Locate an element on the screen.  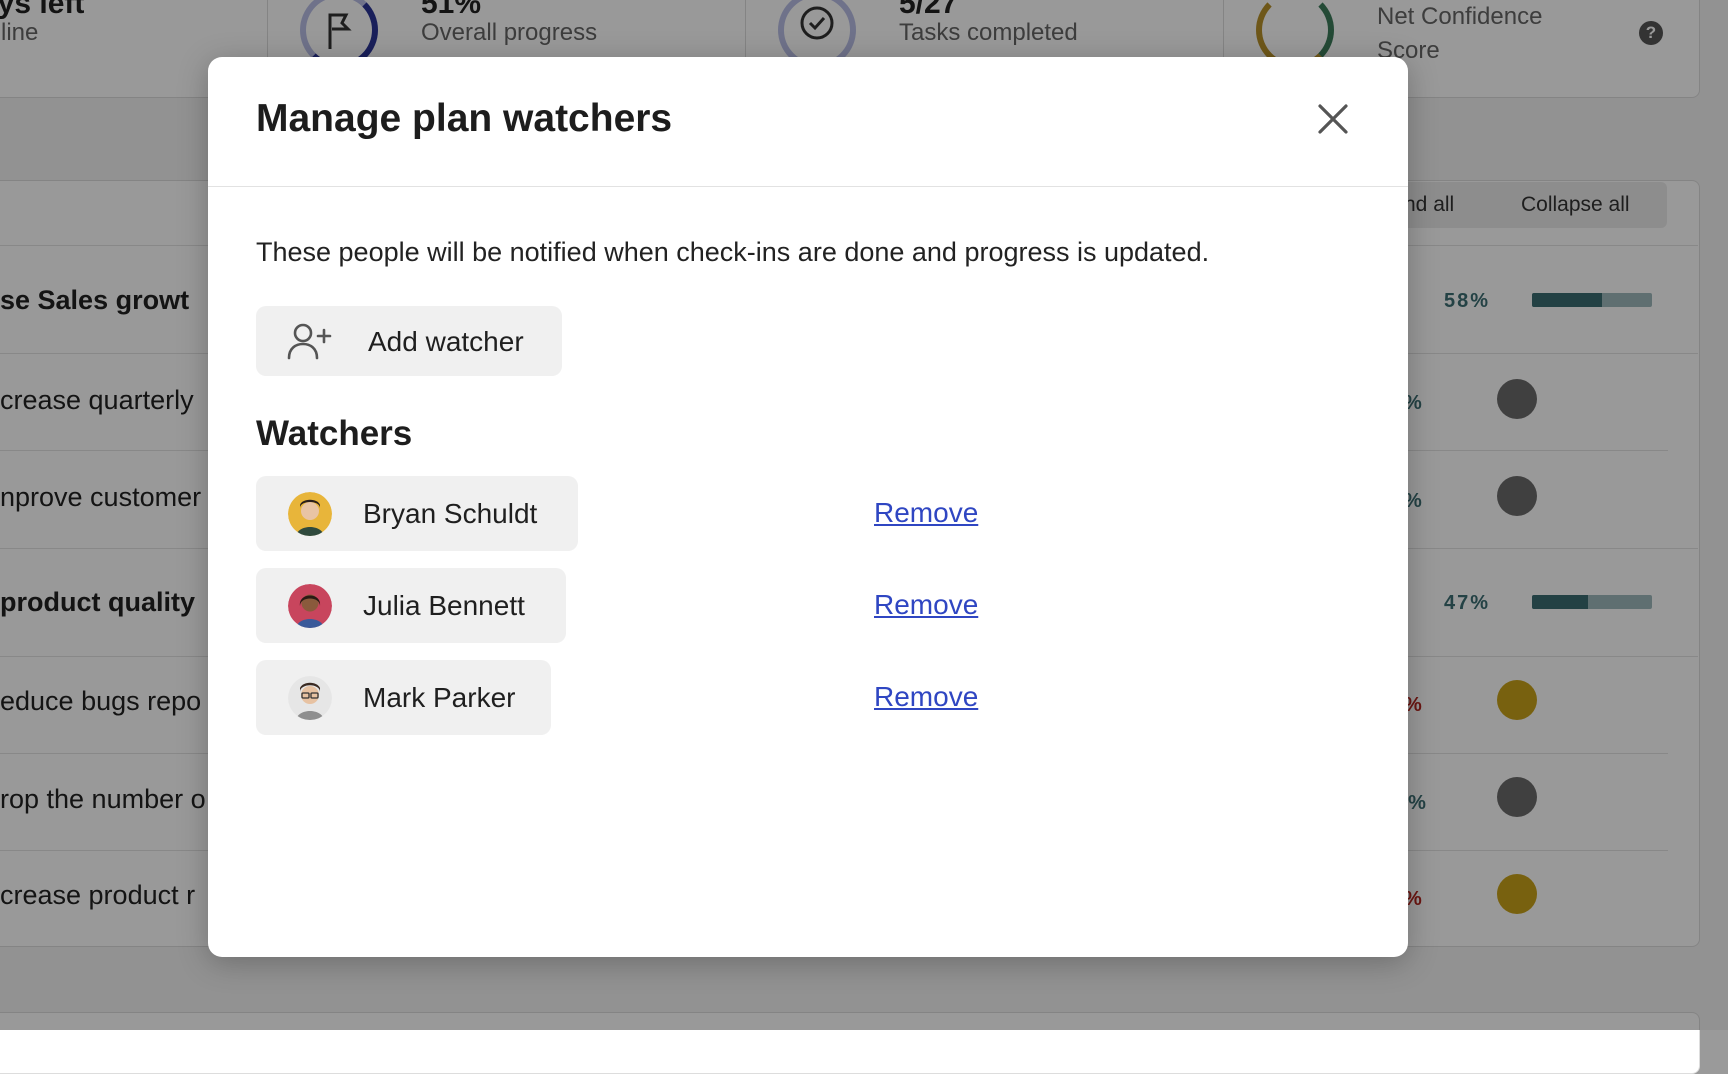
watcher-name: Mark Parker is located at coordinates (439, 697).